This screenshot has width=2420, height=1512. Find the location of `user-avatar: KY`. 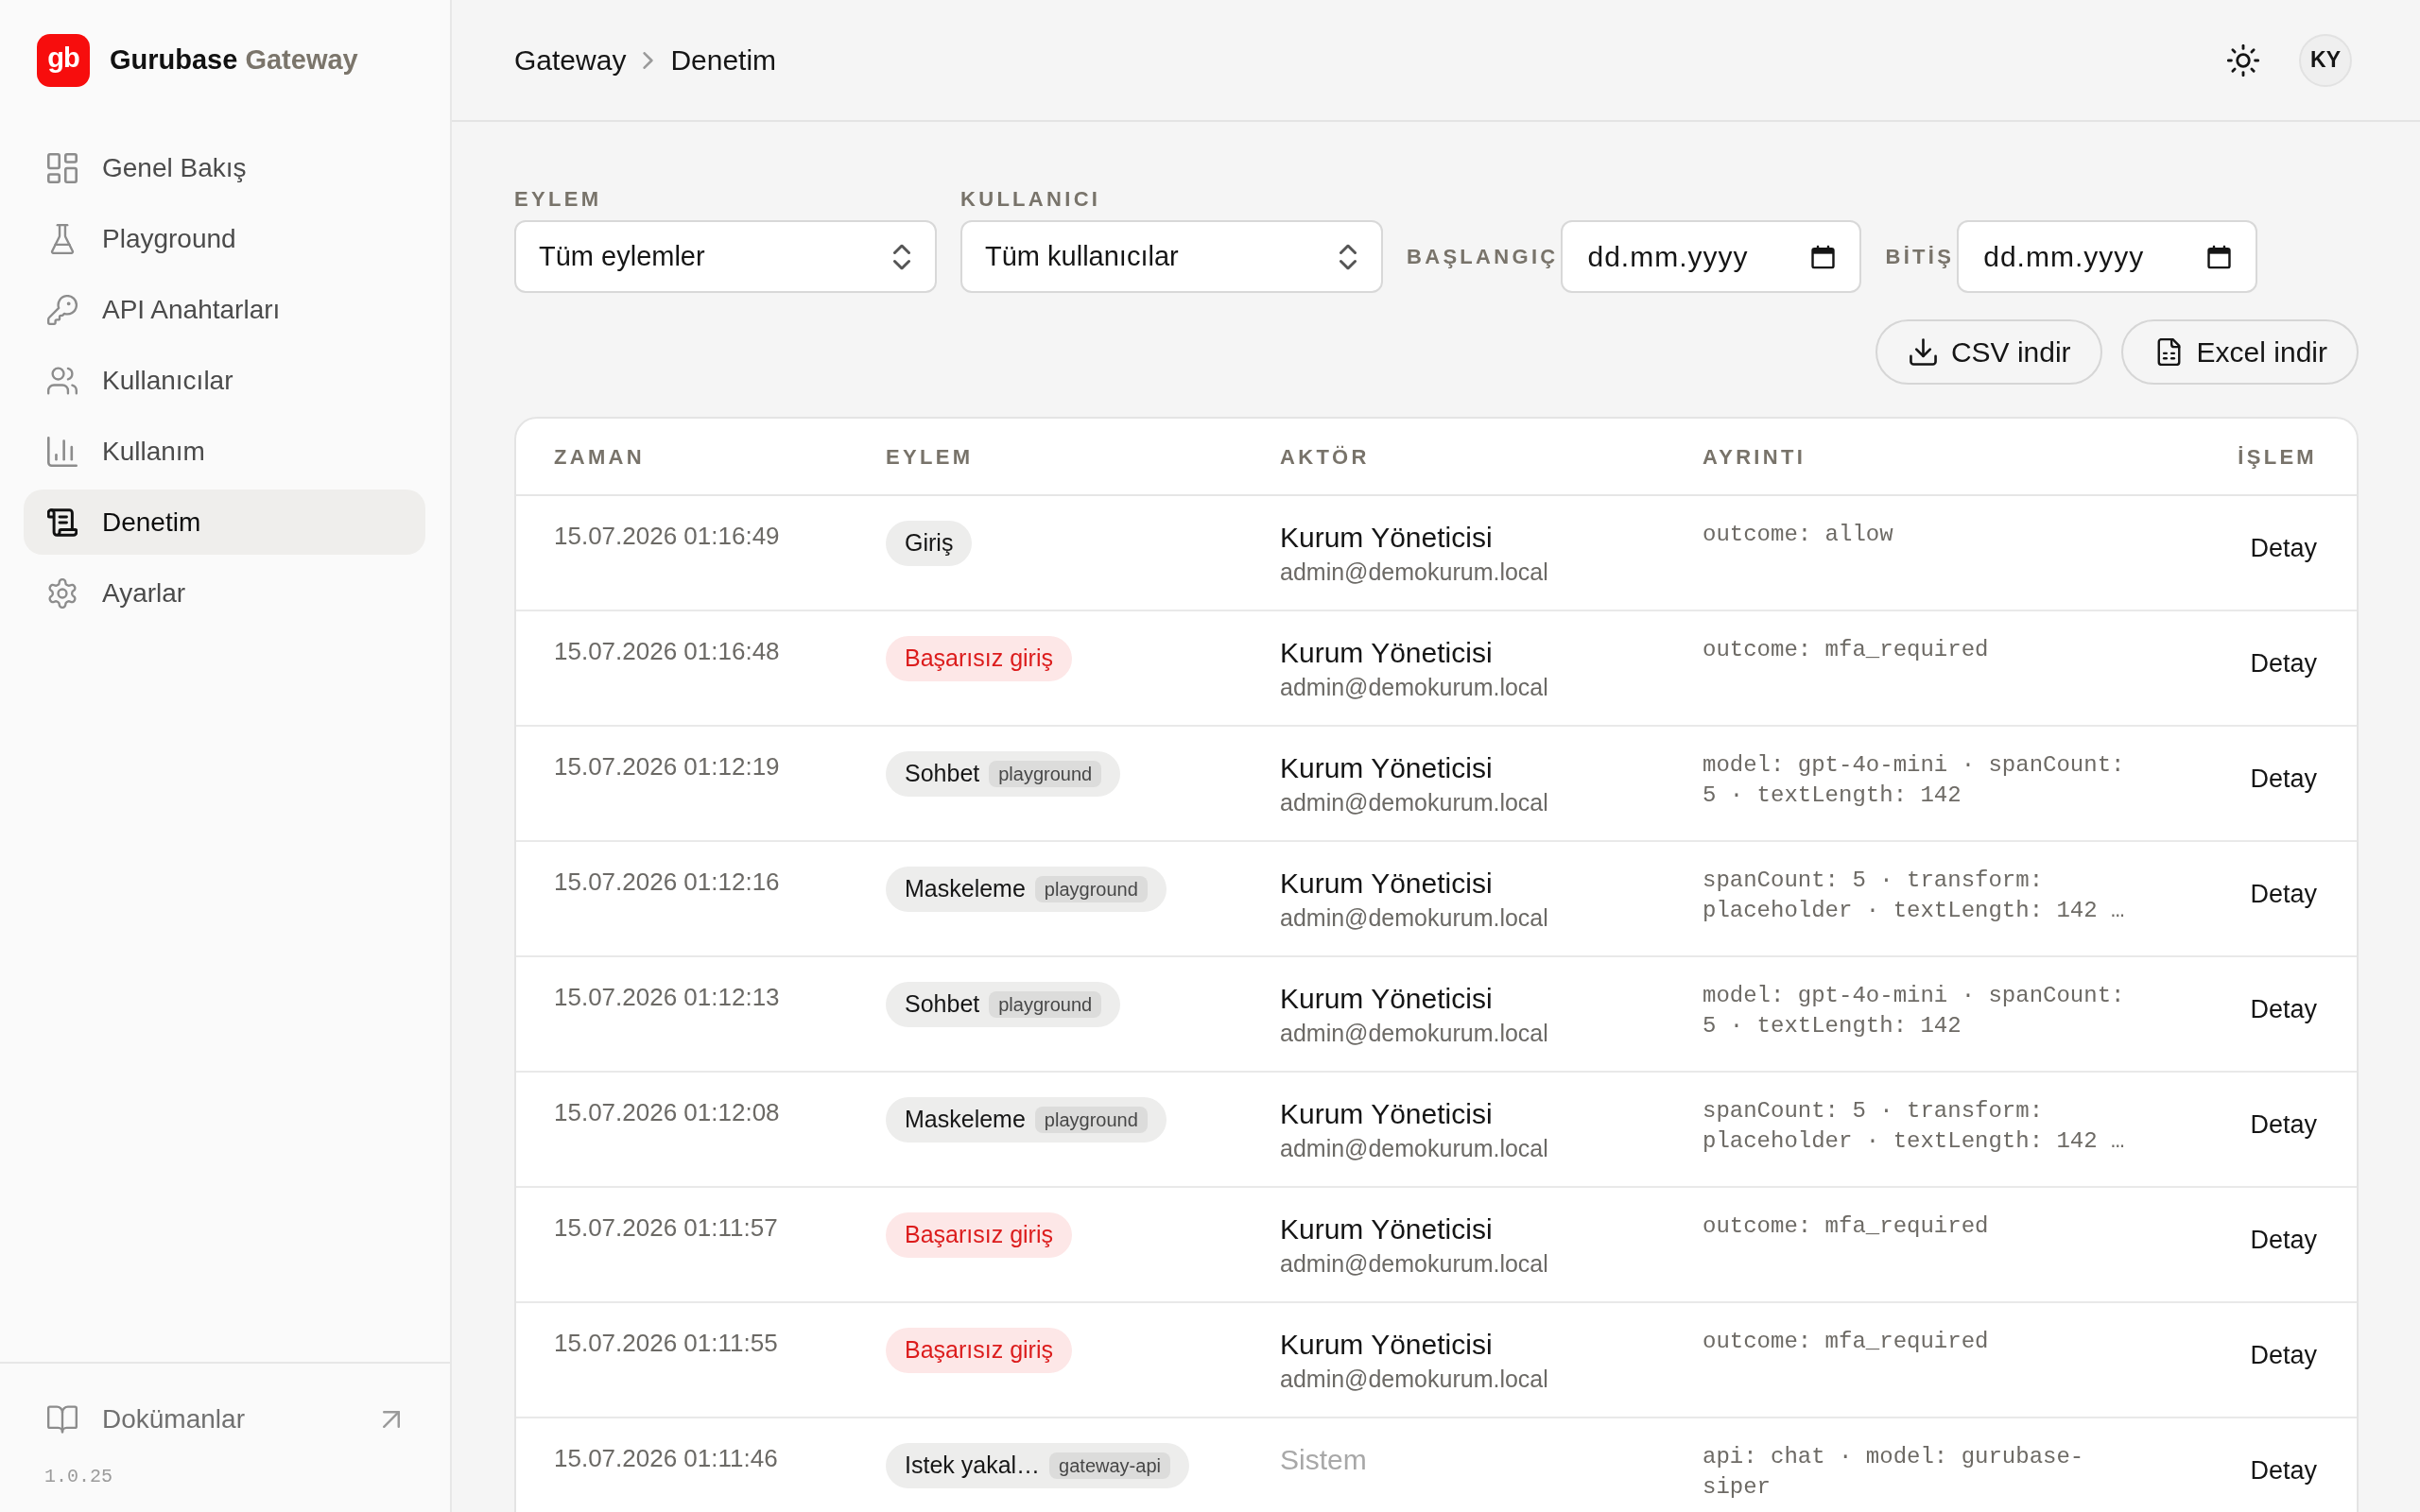

user-avatar: KY is located at coordinates (2325, 60).